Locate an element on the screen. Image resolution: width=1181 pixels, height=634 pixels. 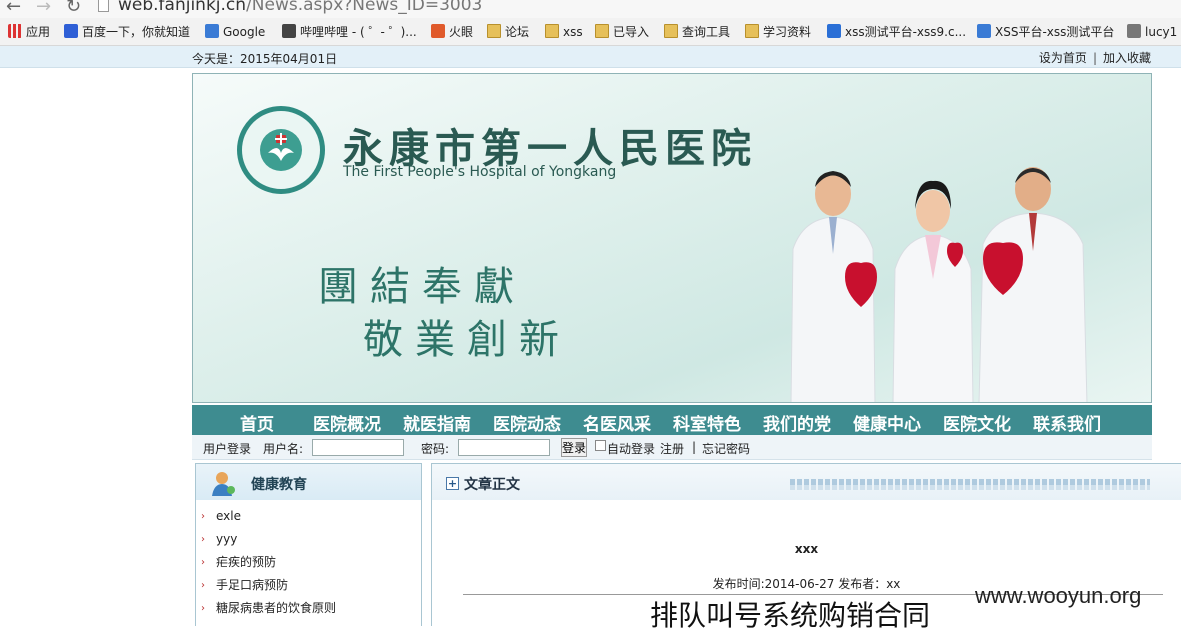
article-title: xxx is located at coordinates (806, 549).